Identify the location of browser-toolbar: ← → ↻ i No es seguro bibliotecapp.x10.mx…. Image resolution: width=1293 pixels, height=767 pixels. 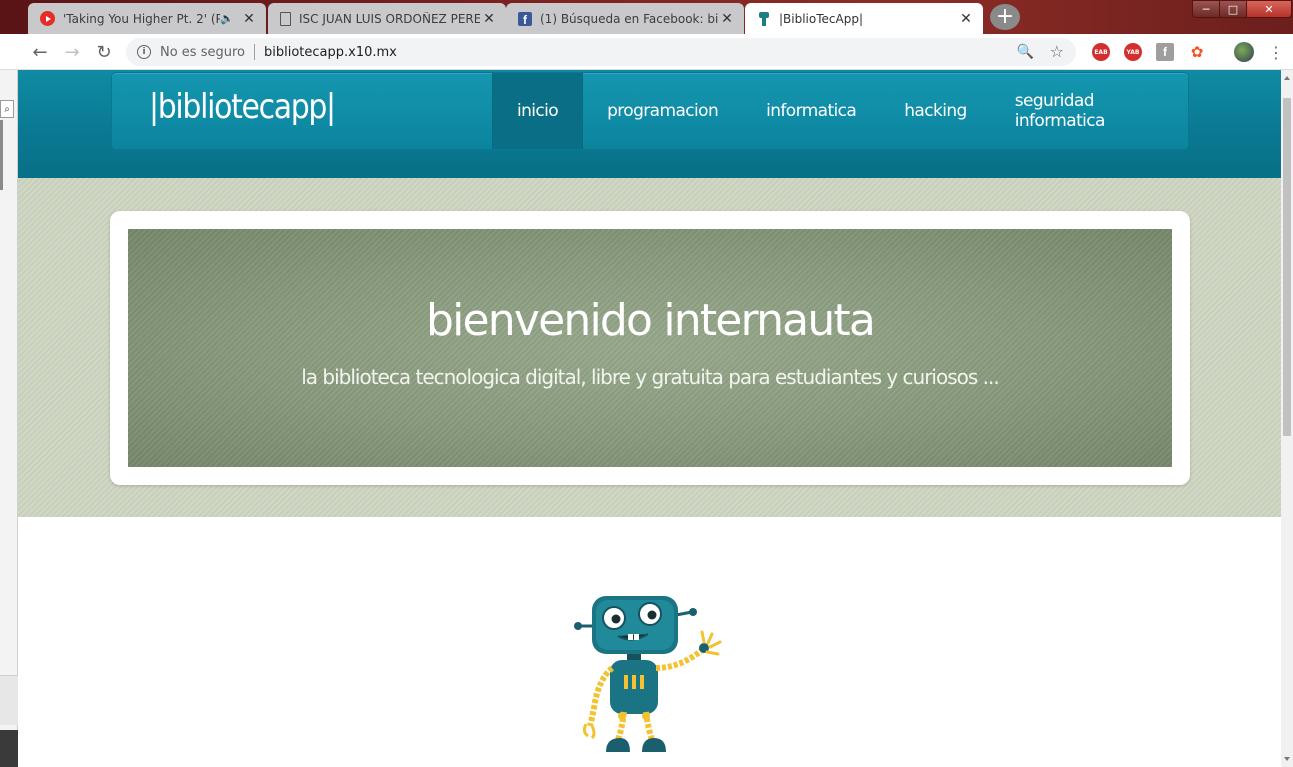
(646, 52).